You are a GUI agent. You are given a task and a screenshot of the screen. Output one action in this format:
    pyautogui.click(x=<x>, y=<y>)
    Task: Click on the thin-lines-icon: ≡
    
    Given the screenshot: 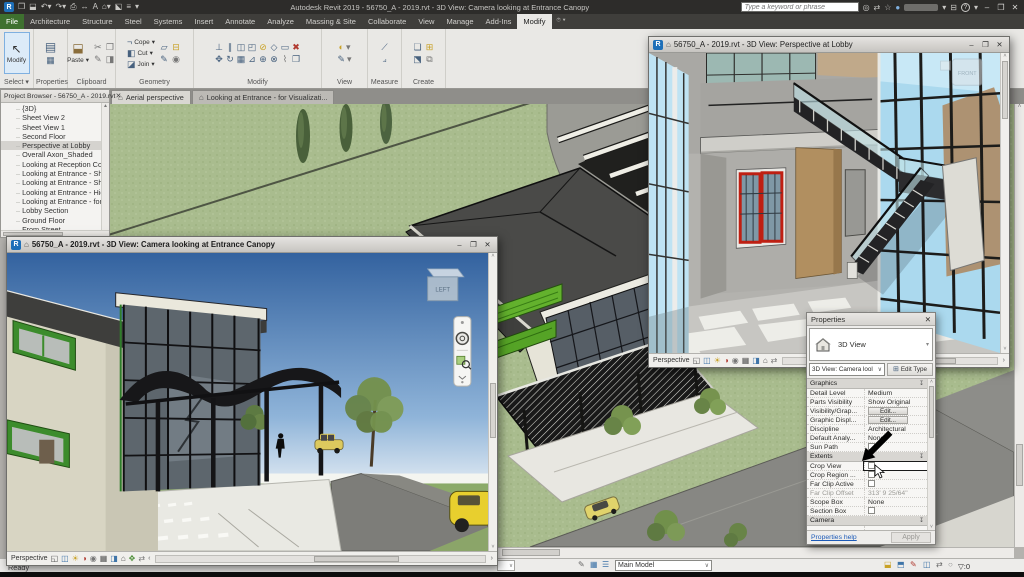 What is the action you would take?
    pyautogui.click(x=128, y=7)
    